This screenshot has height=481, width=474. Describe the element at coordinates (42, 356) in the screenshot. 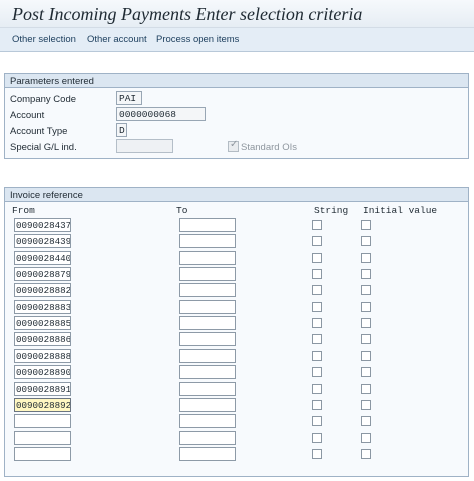

I see `from-input: 0090028888` at that location.